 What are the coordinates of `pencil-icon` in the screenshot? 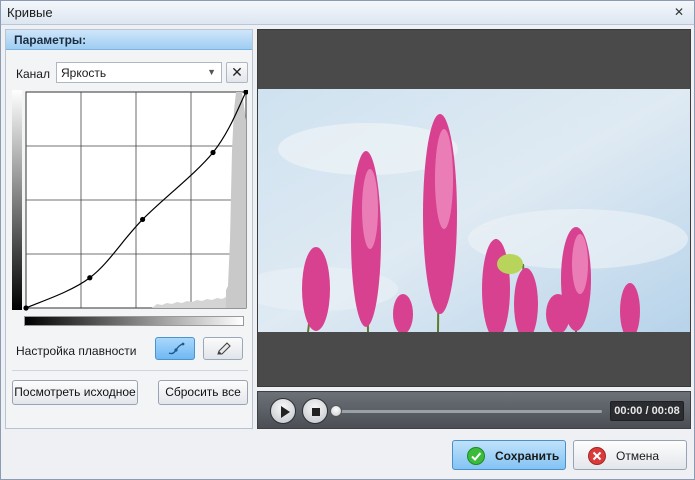 It's located at (224, 348).